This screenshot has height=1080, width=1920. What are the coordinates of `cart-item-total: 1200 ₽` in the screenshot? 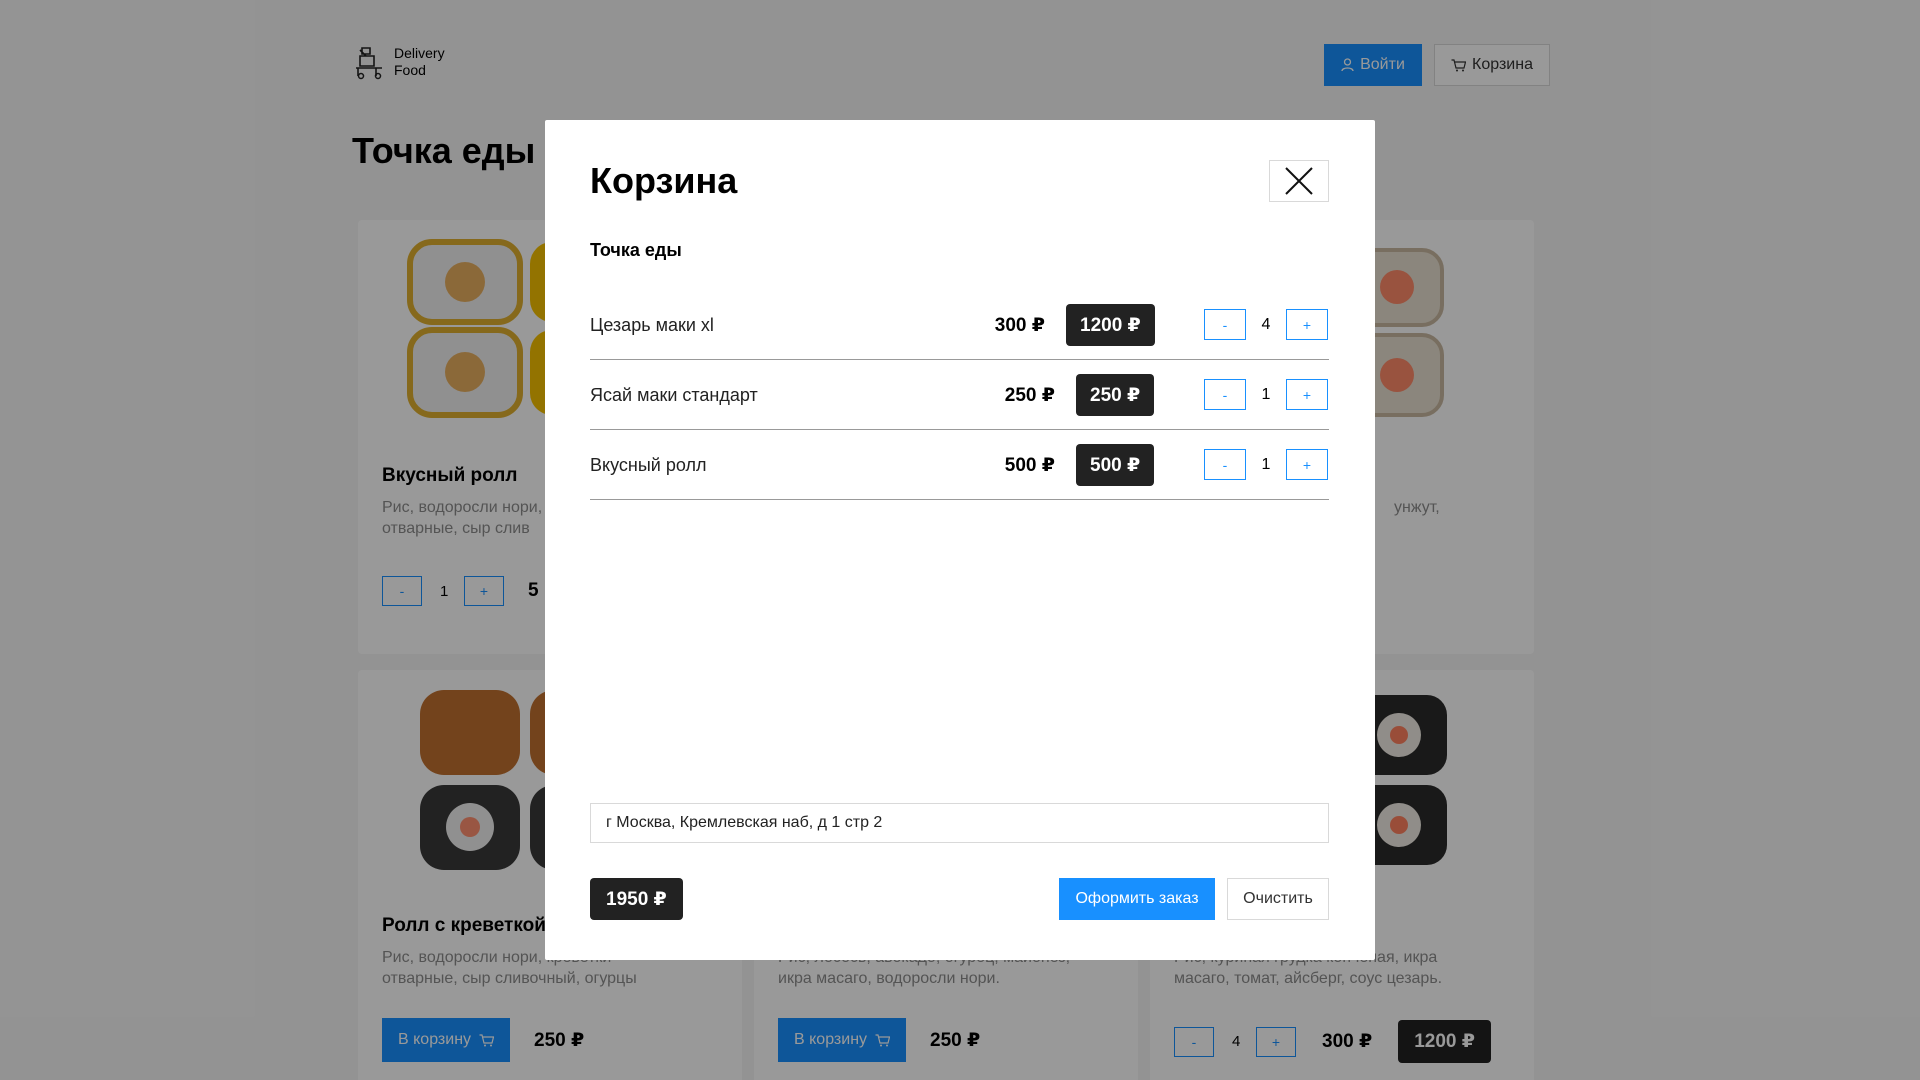 It's located at (1110, 325).